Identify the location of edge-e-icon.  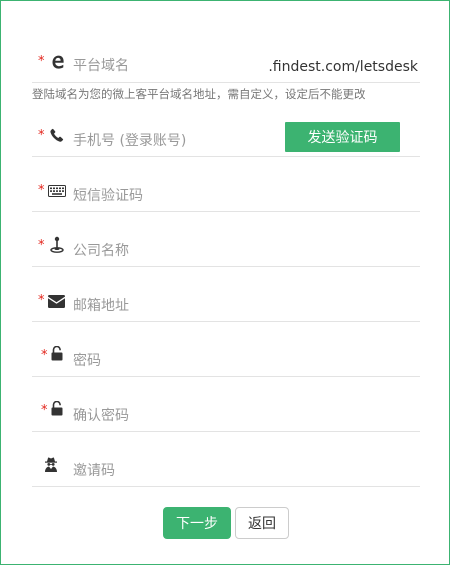
(58, 62).